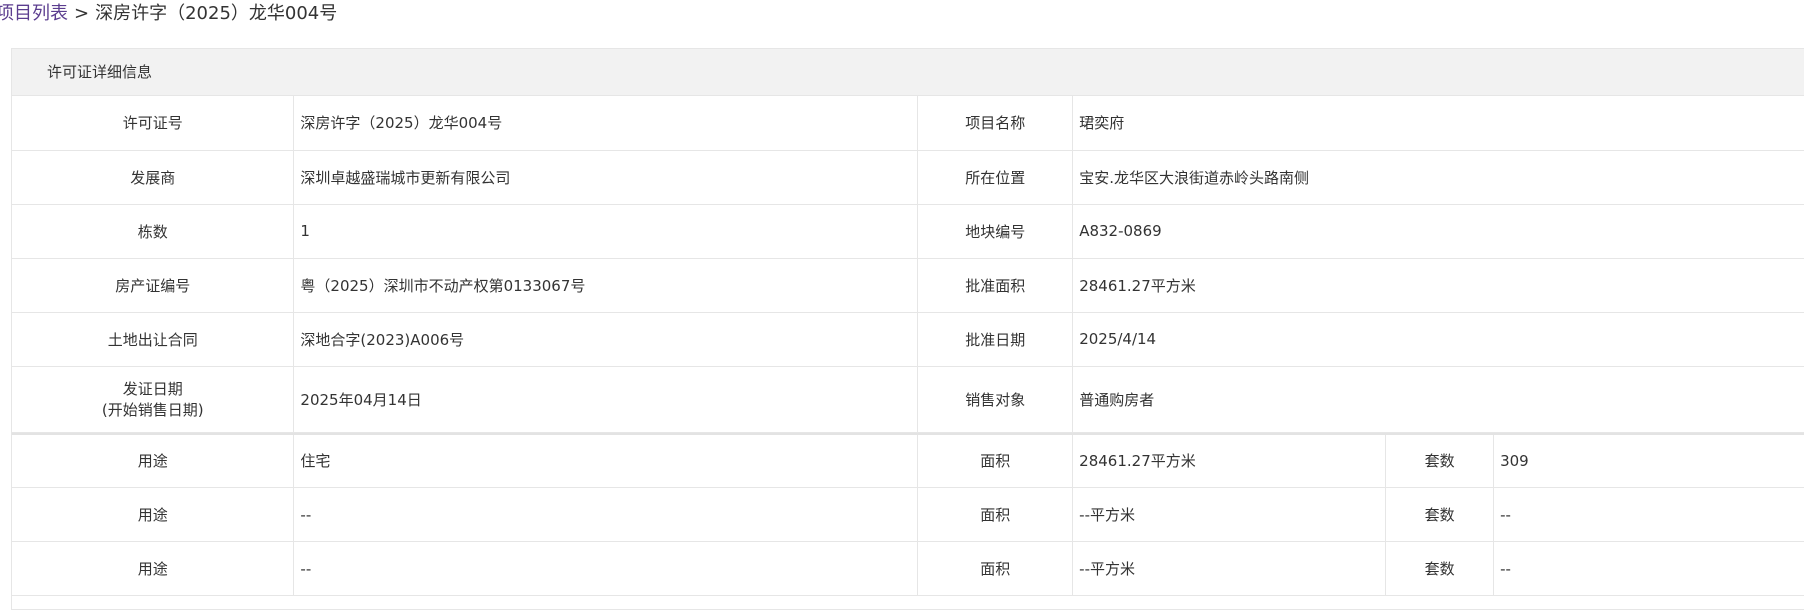 The image size is (1804, 610). I want to click on table-row: 土地出让合同 深地合字(2023)A006号 批准日期 2025/4/14, so click(908, 339).